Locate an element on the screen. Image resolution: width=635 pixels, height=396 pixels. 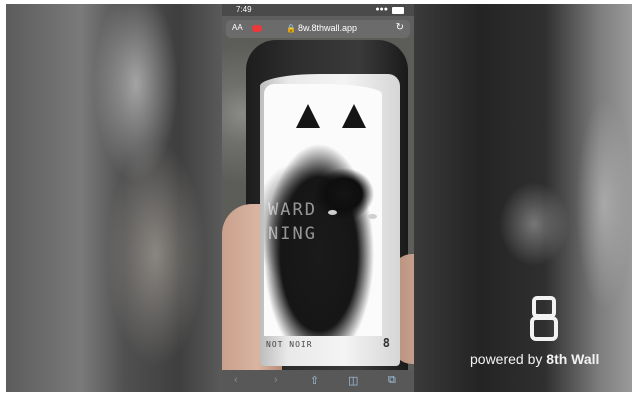
back-icon: ‹ is located at coordinates (236, 380).